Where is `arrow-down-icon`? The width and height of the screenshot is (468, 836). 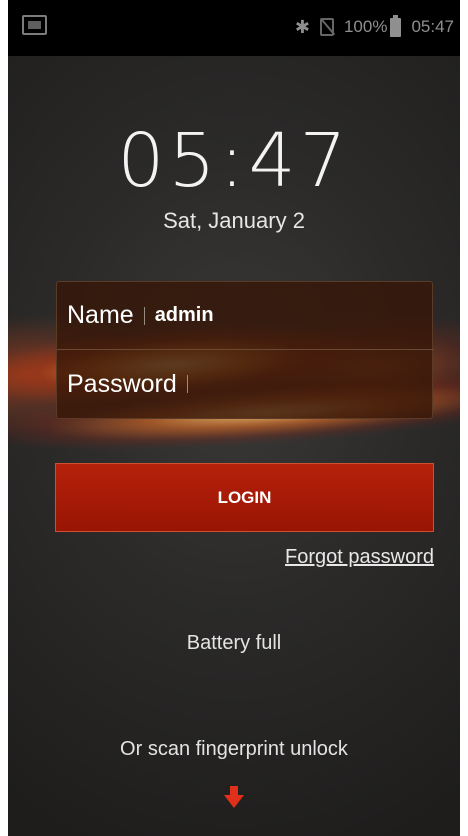
arrow-down-icon is located at coordinates (234, 797).